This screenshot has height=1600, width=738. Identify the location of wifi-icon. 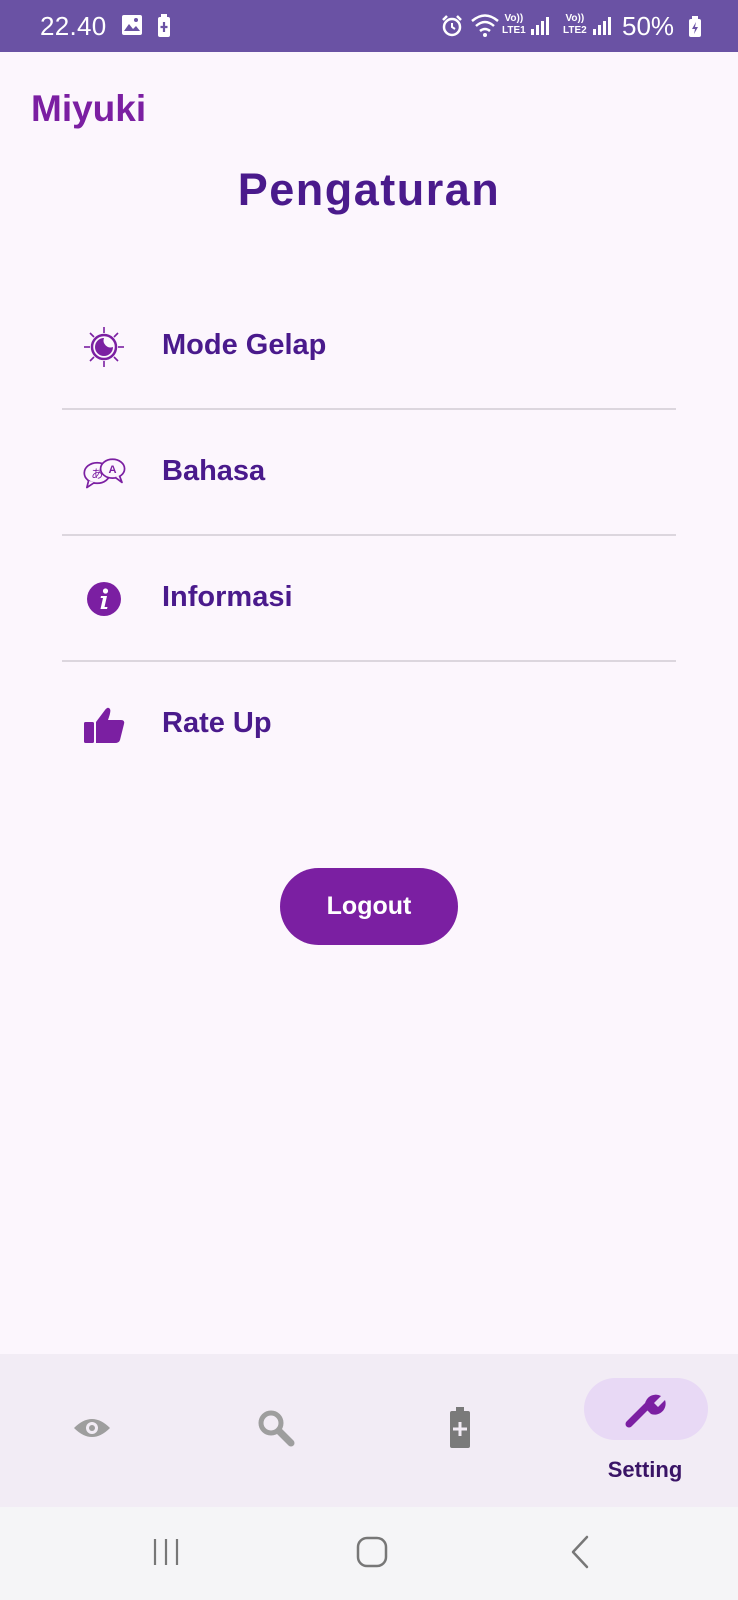
(485, 27).